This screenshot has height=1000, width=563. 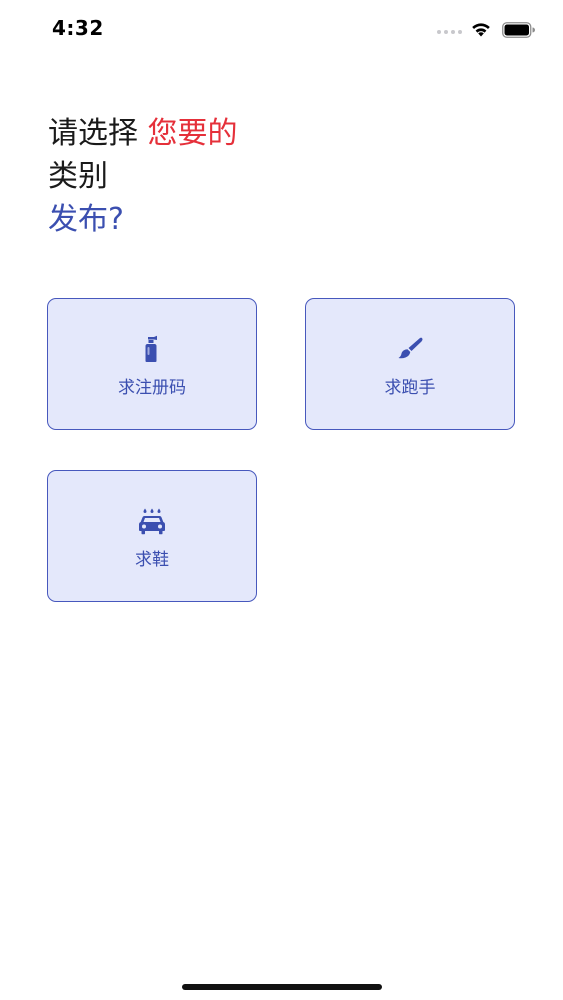 What do you see at coordinates (152, 521) in the screenshot?
I see `car-wash-icon` at bounding box center [152, 521].